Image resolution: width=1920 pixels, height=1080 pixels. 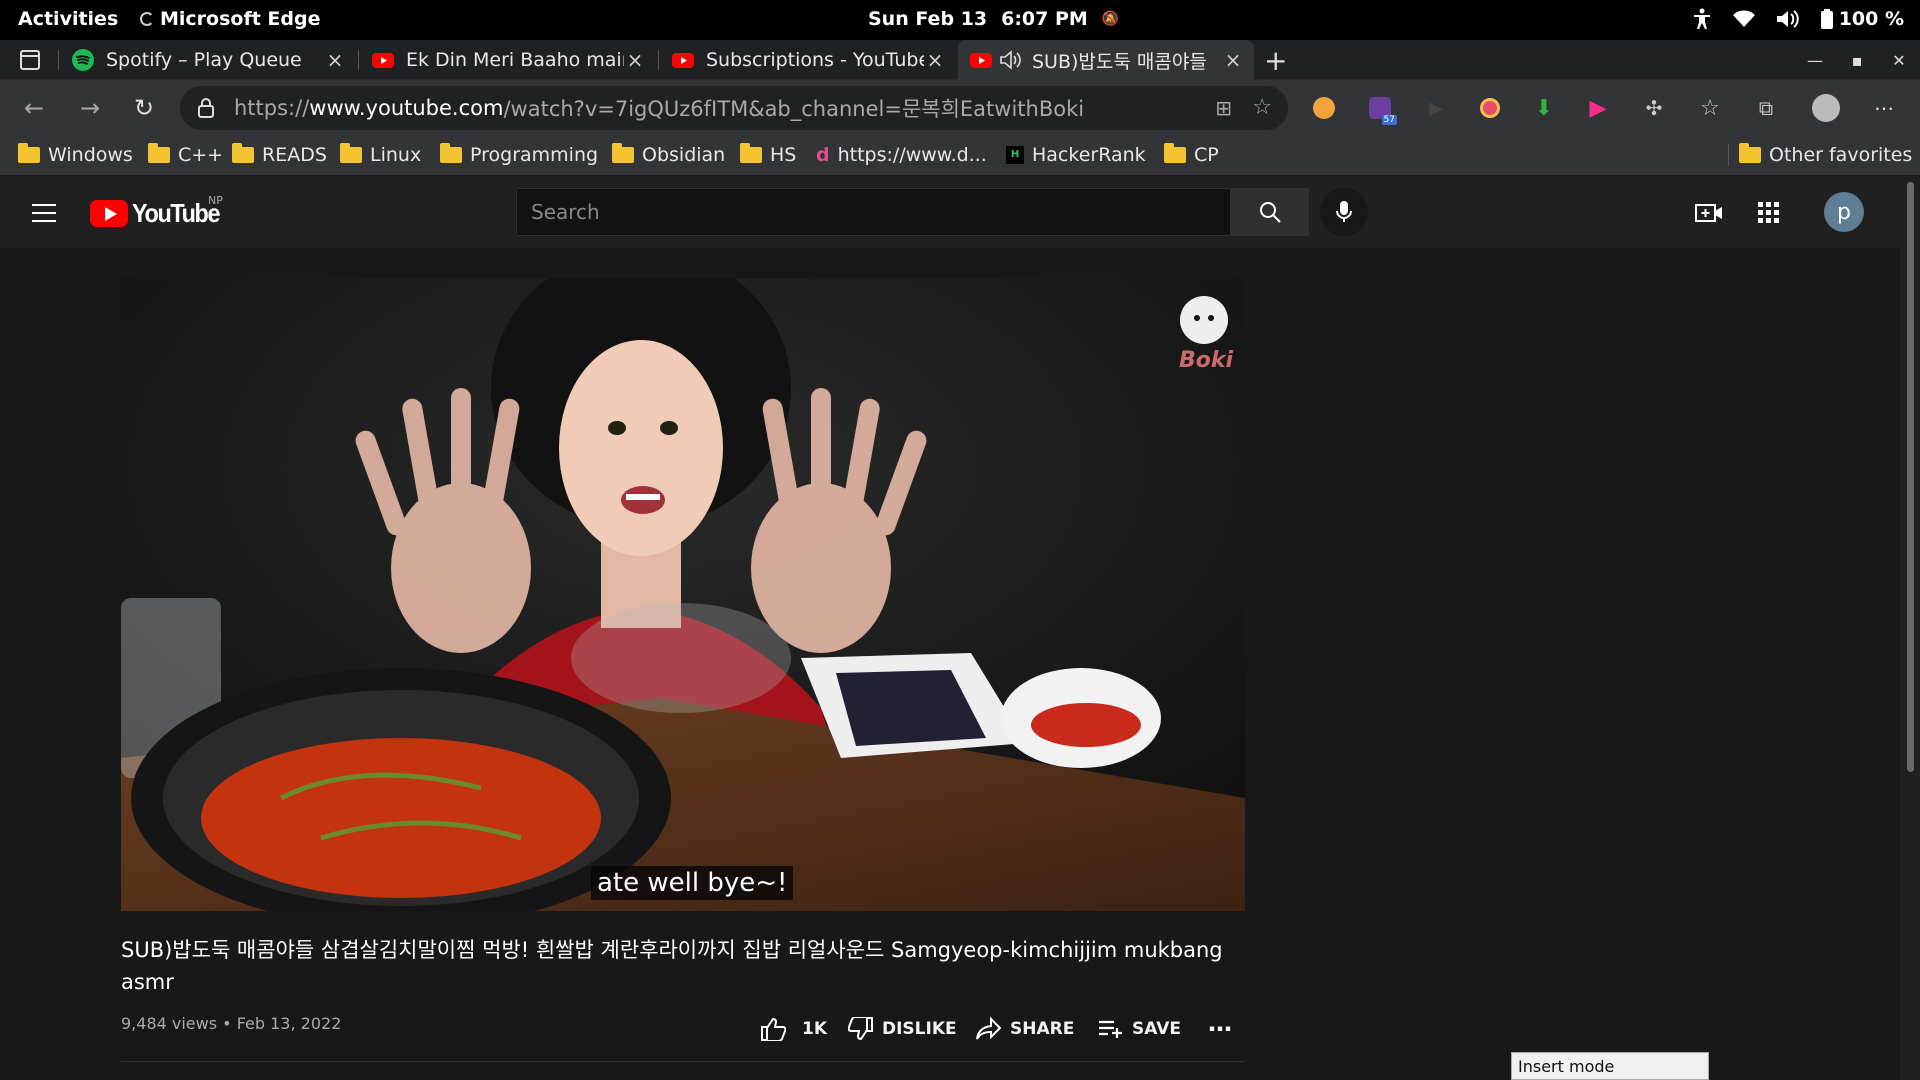 I want to click on battery-icon, so click(x=1826, y=19).